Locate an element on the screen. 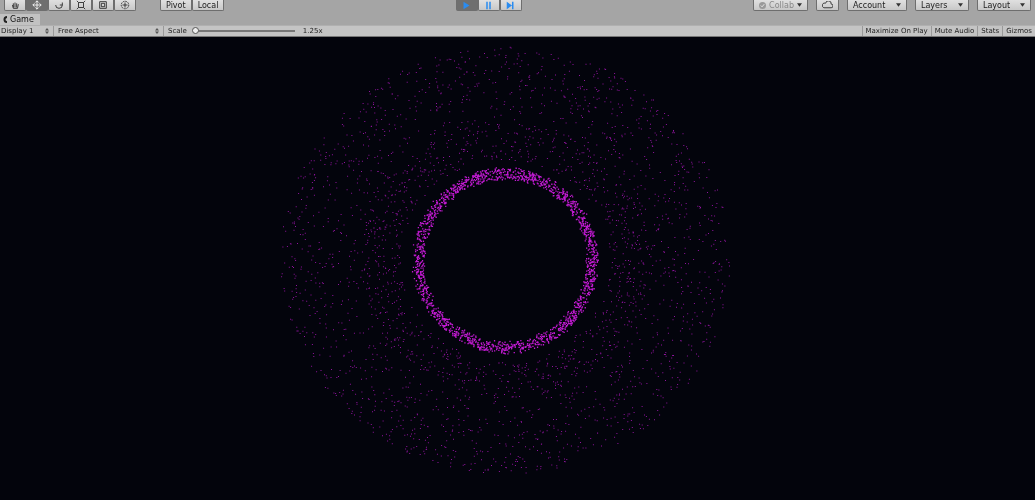 The width and height of the screenshot is (1035, 500). game-view-icon is located at coordinates (4, 19).